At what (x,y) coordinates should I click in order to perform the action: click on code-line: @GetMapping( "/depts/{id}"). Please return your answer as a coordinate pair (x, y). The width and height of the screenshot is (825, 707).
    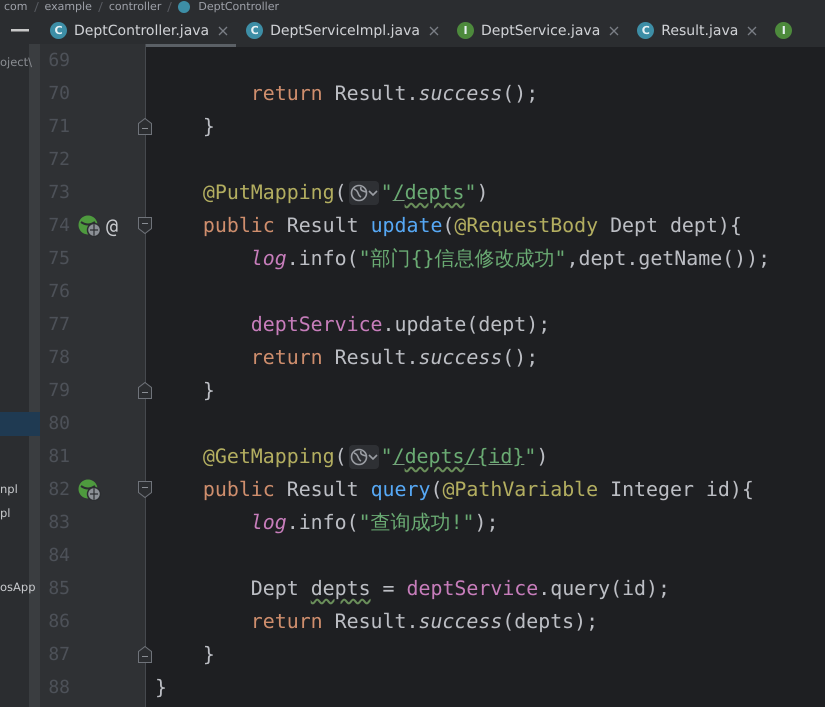
    Looking at the image, I should click on (375, 457).